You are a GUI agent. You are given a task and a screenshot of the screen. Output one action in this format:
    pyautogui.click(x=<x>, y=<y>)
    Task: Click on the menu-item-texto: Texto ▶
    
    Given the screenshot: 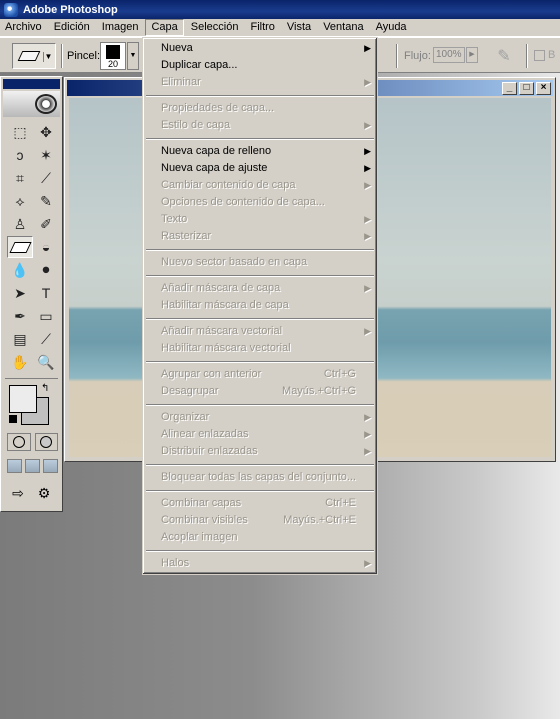 What is the action you would take?
    pyautogui.click(x=260, y=219)
    